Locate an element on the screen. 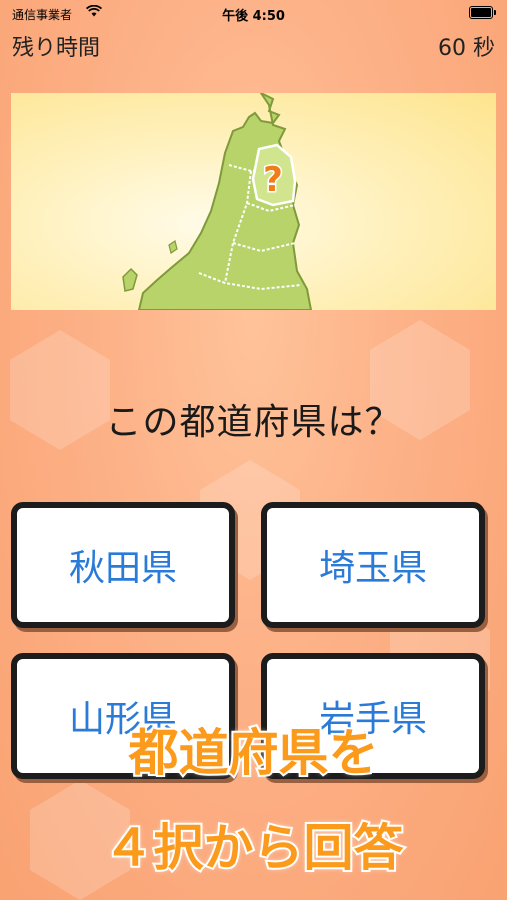  question-marker: ? is located at coordinates (273, 180).